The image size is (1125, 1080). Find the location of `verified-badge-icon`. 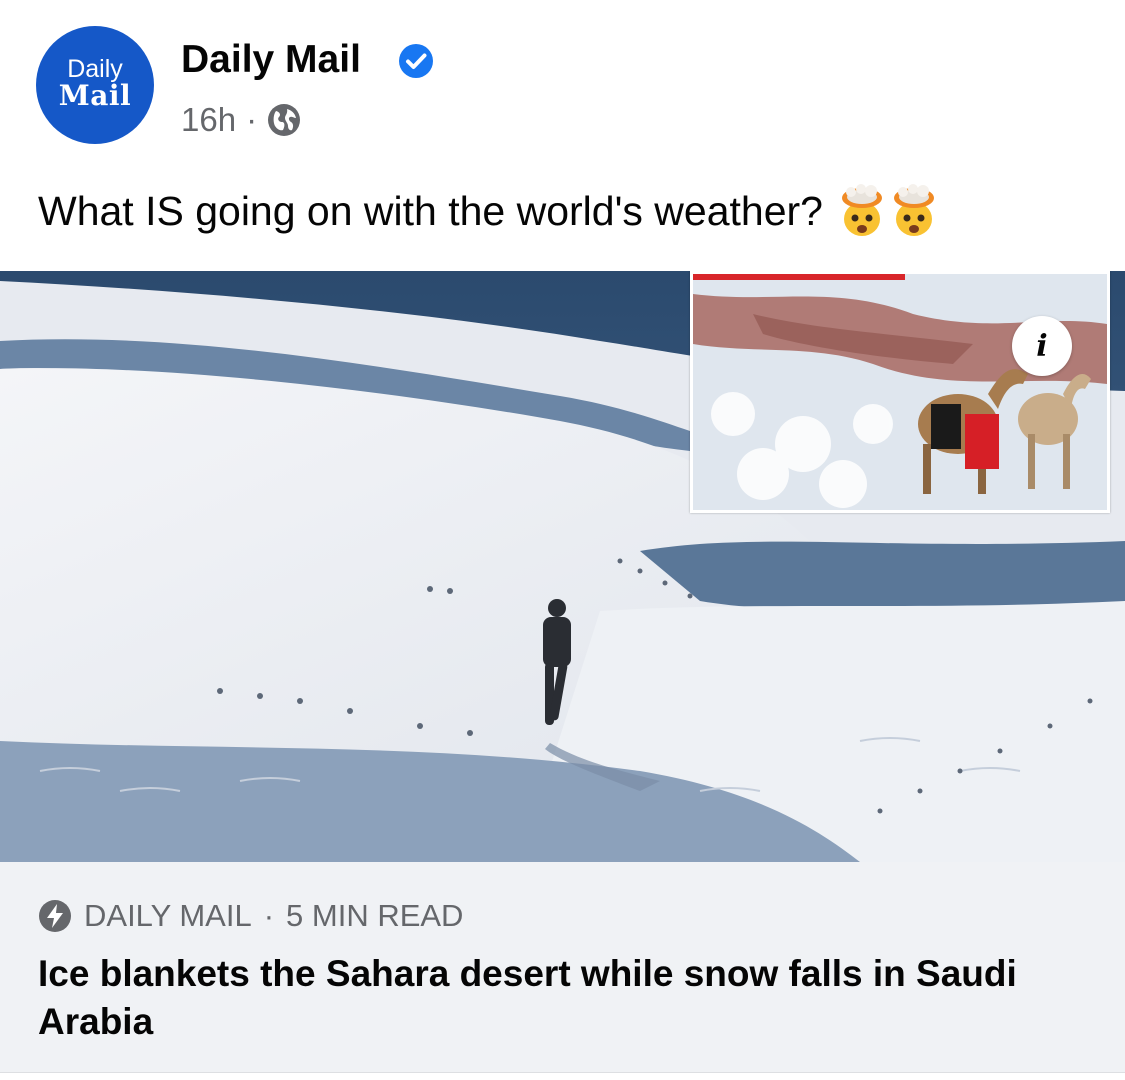

verified-badge-icon is located at coordinates (416, 61).